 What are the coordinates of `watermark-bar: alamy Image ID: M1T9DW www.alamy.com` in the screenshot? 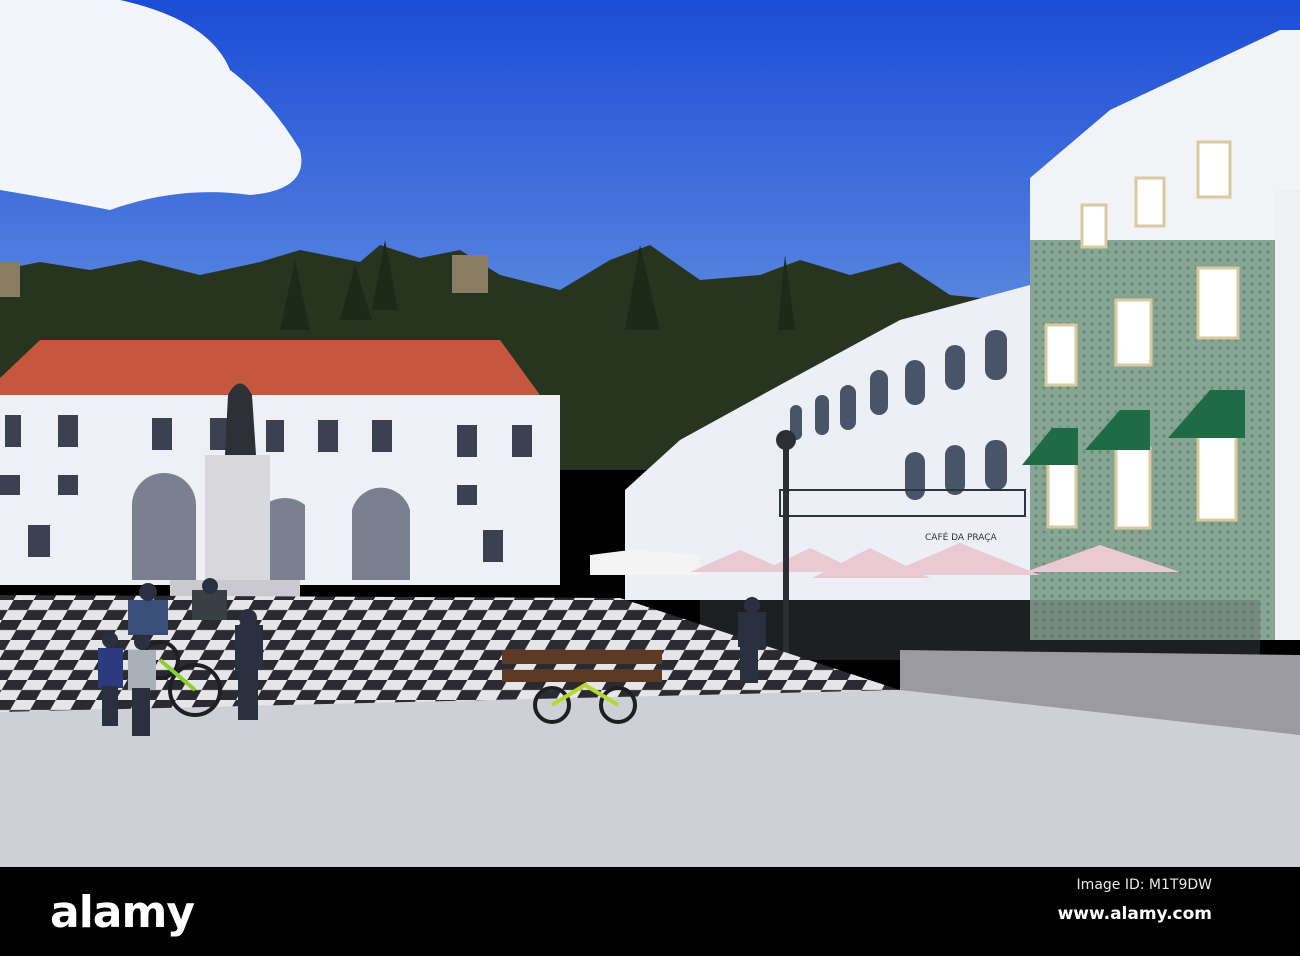 It's located at (650, 911).